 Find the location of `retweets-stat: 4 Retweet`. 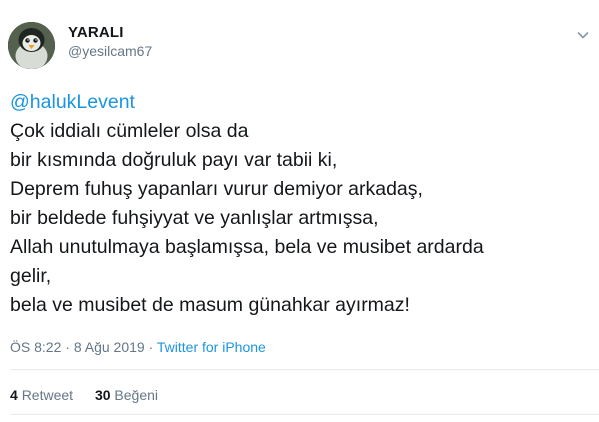

retweets-stat: 4 Retweet is located at coordinates (41, 395).